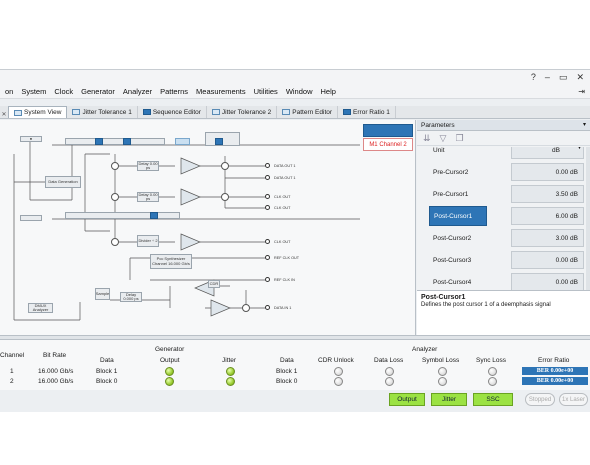  I want to click on row2-dataloss-led, so click(389, 381).